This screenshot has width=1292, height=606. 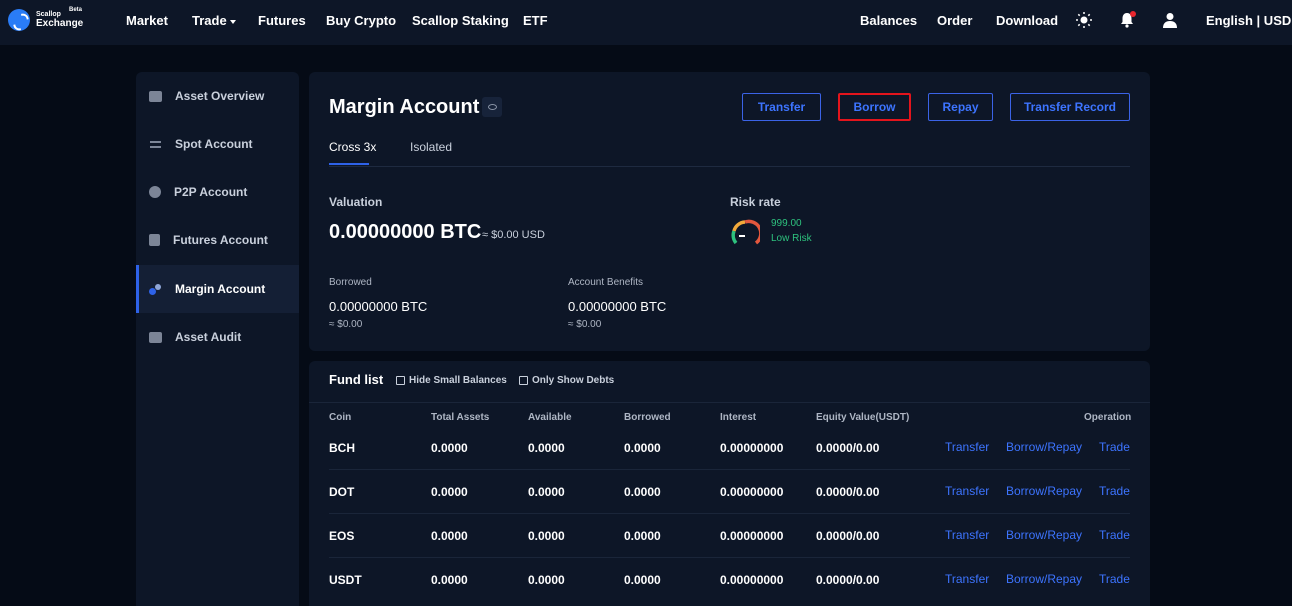 I want to click on sidebar-item-label: Asset Audit, so click(x=208, y=337).